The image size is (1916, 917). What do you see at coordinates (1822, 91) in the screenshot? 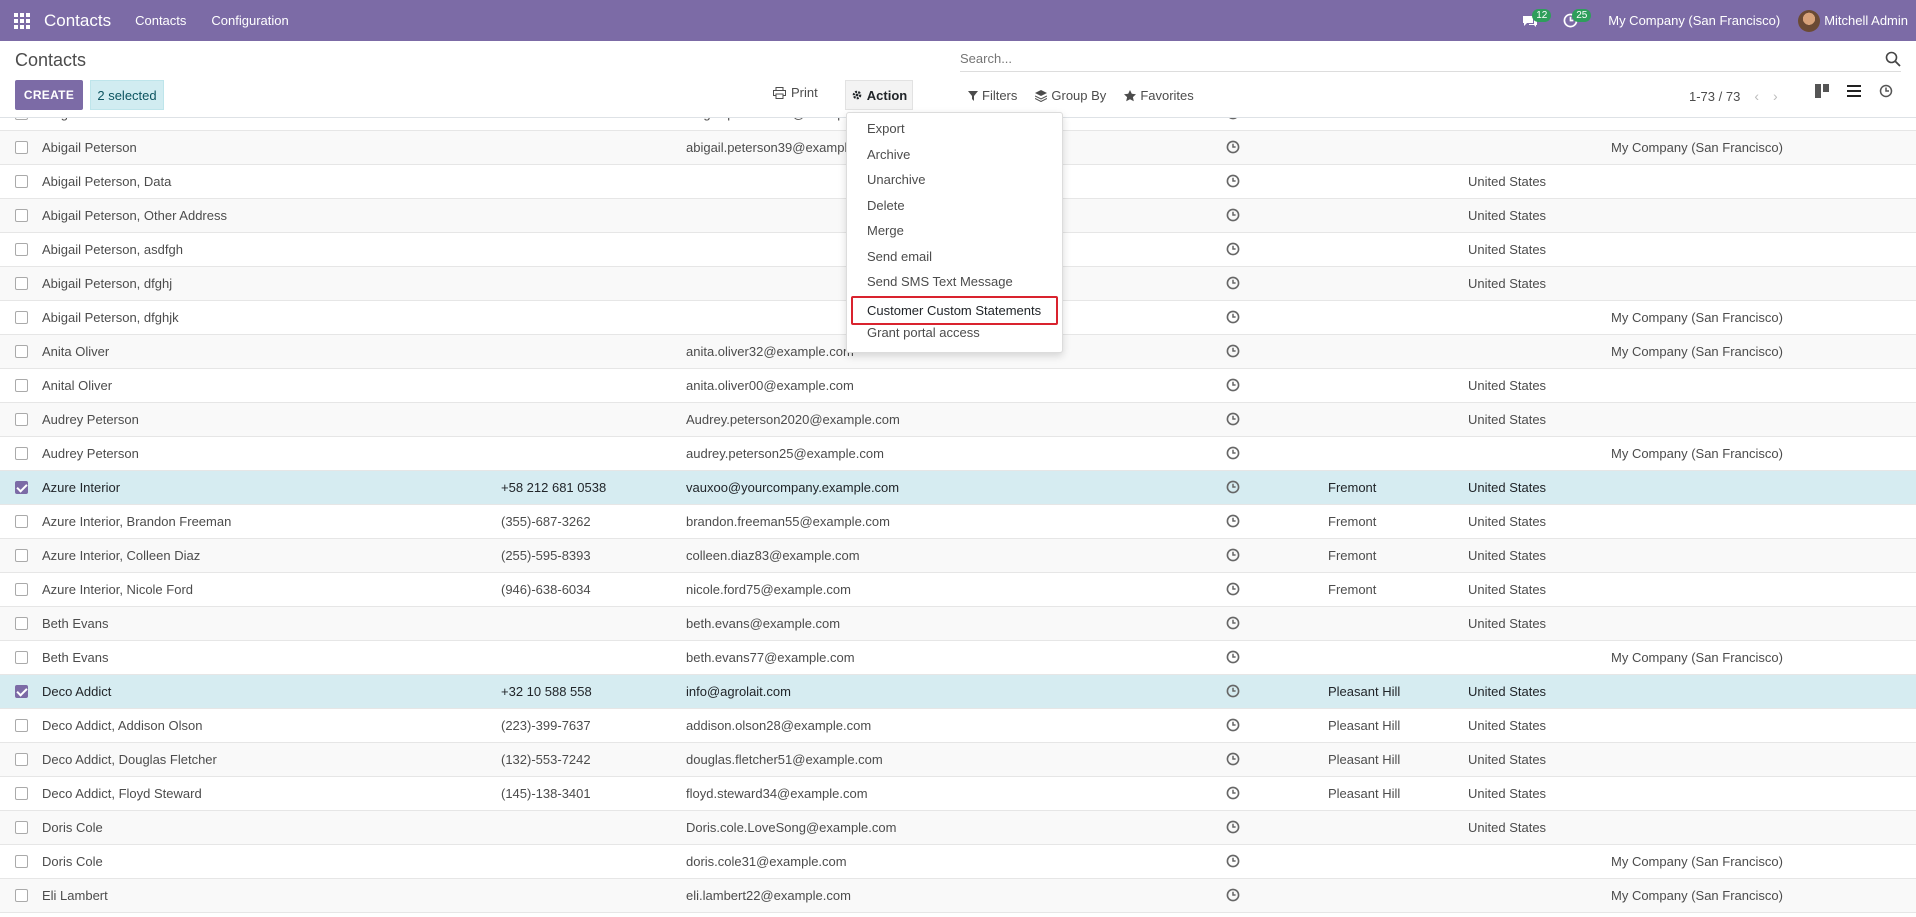
I see `kanban-view-icon` at bounding box center [1822, 91].